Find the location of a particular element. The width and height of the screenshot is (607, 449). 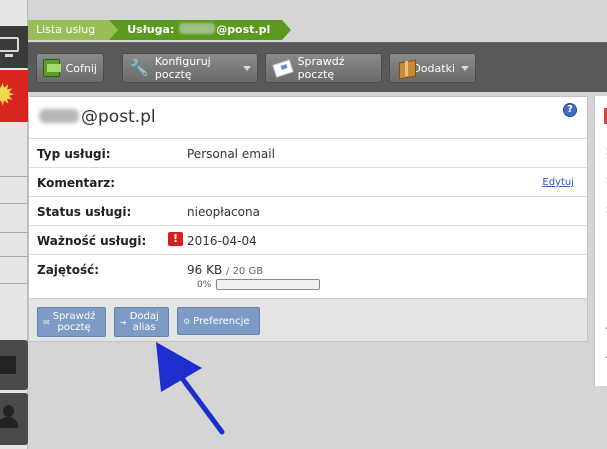

sidebar-monitor-button is located at coordinates (14, 47).